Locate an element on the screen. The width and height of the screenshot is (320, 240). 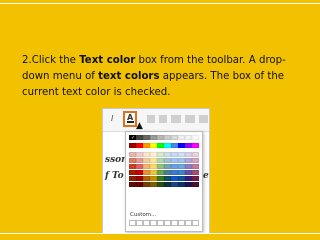
align-icon is located at coordinates (176, 119).